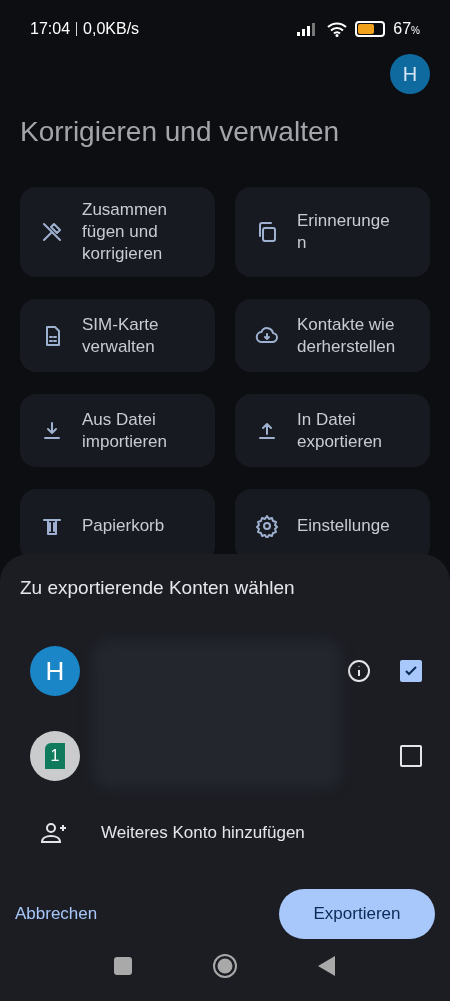 This screenshot has height=1001, width=450. I want to click on profile-avatar: H, so click(410, 74).